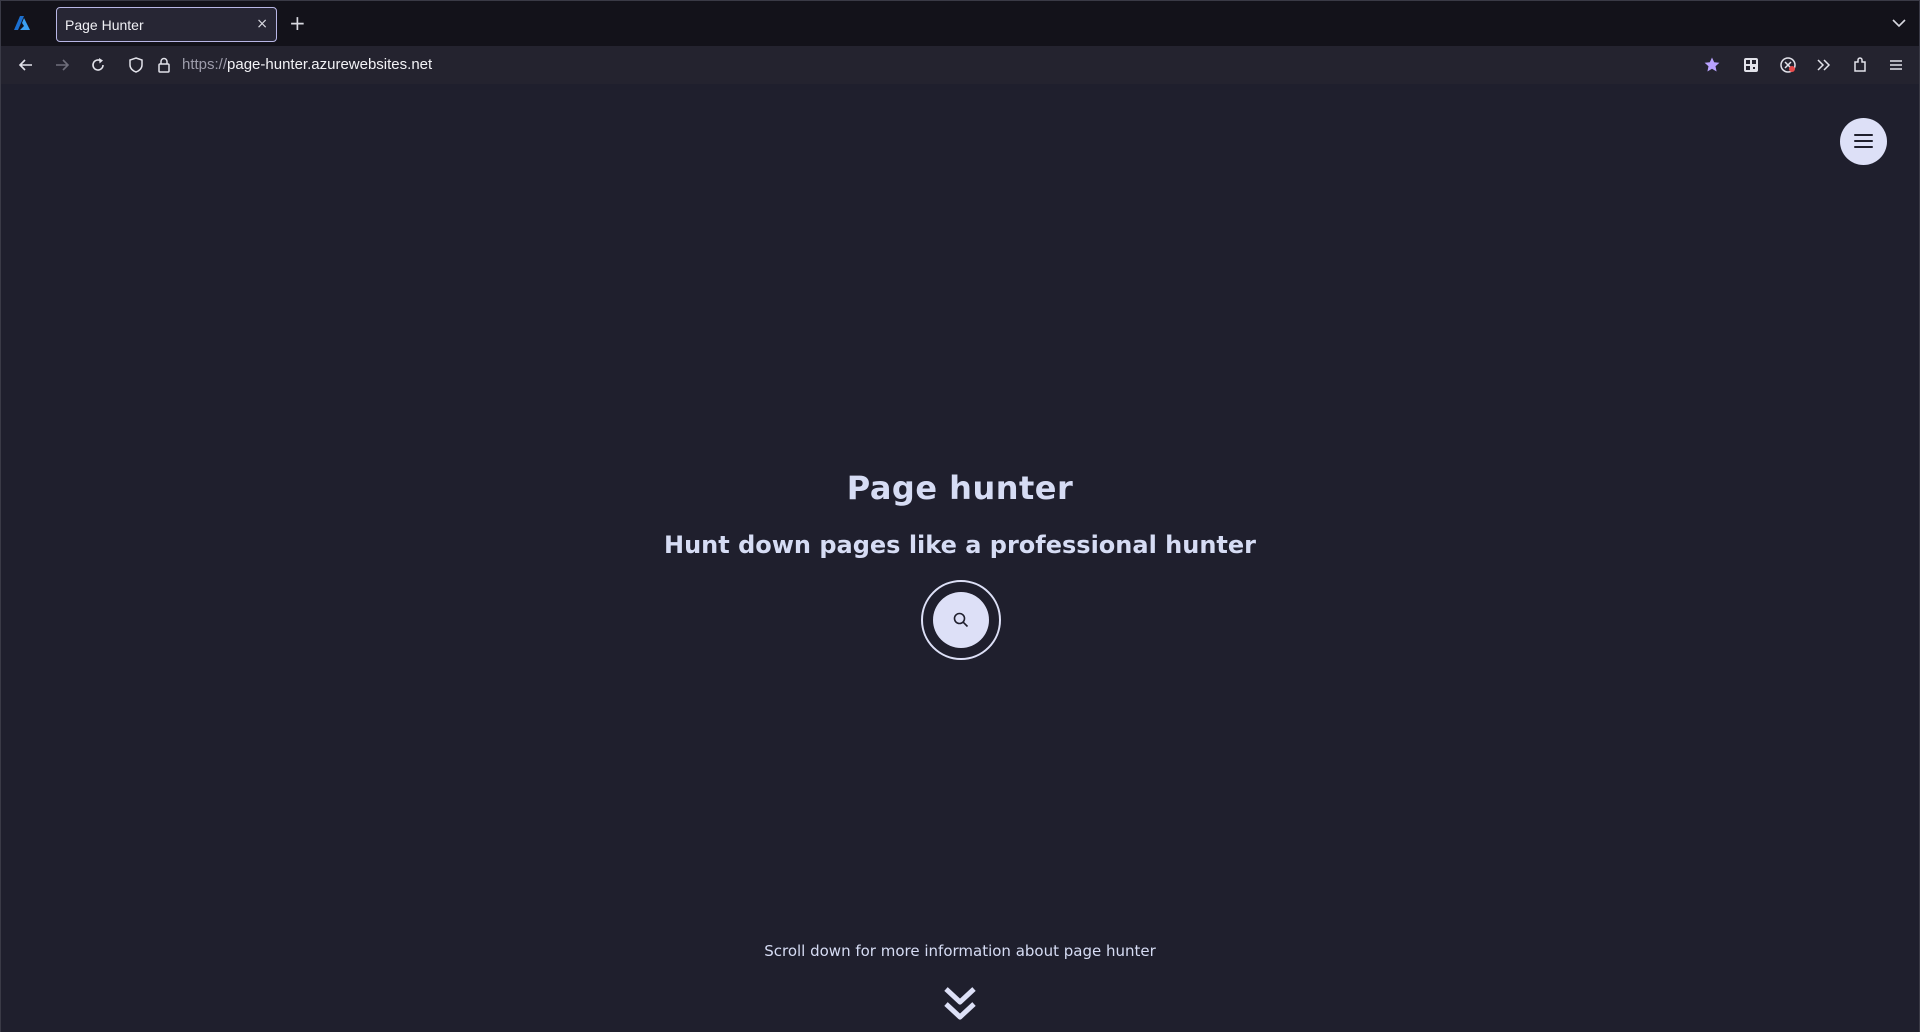 This screenshot has width=1920, height=1032. I want to click on back-icon, so click(26, 65).